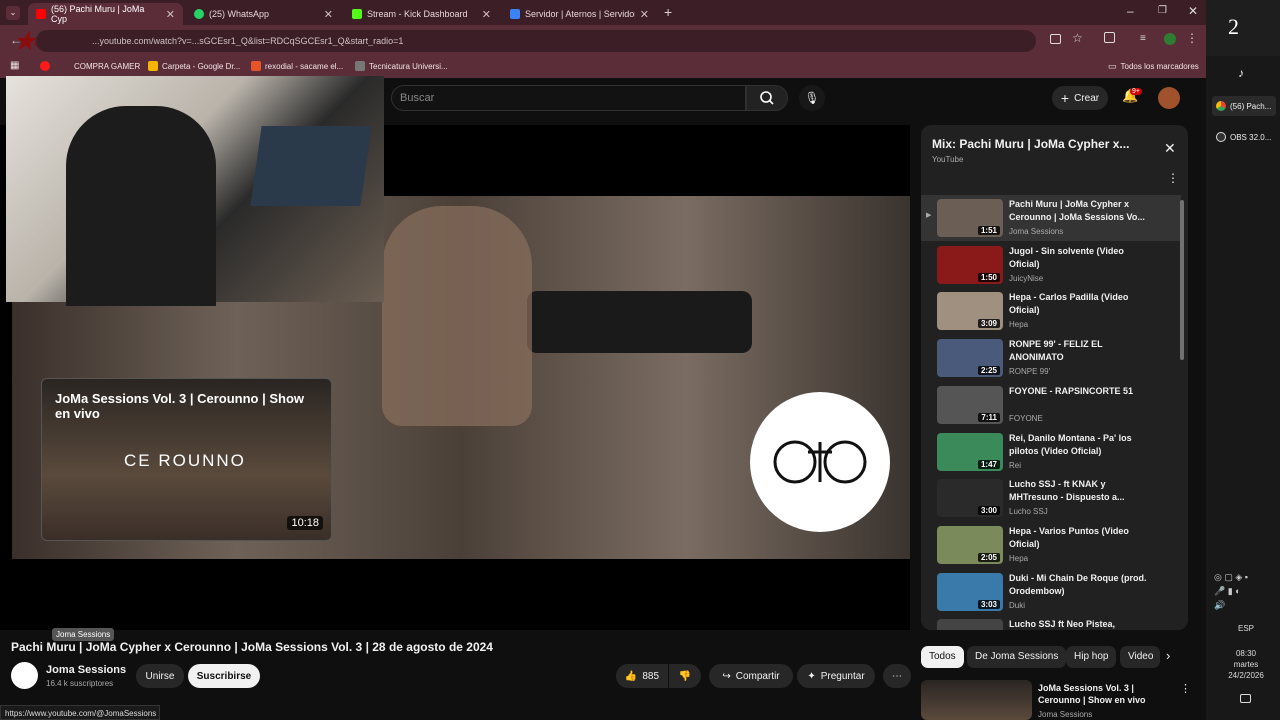 The image size is (1280, 720). What do you see at coordinates (1026, 418) in the screenshot?
I see `playlist-item-channel: FOYONE` at bounding box center [1026, 418].